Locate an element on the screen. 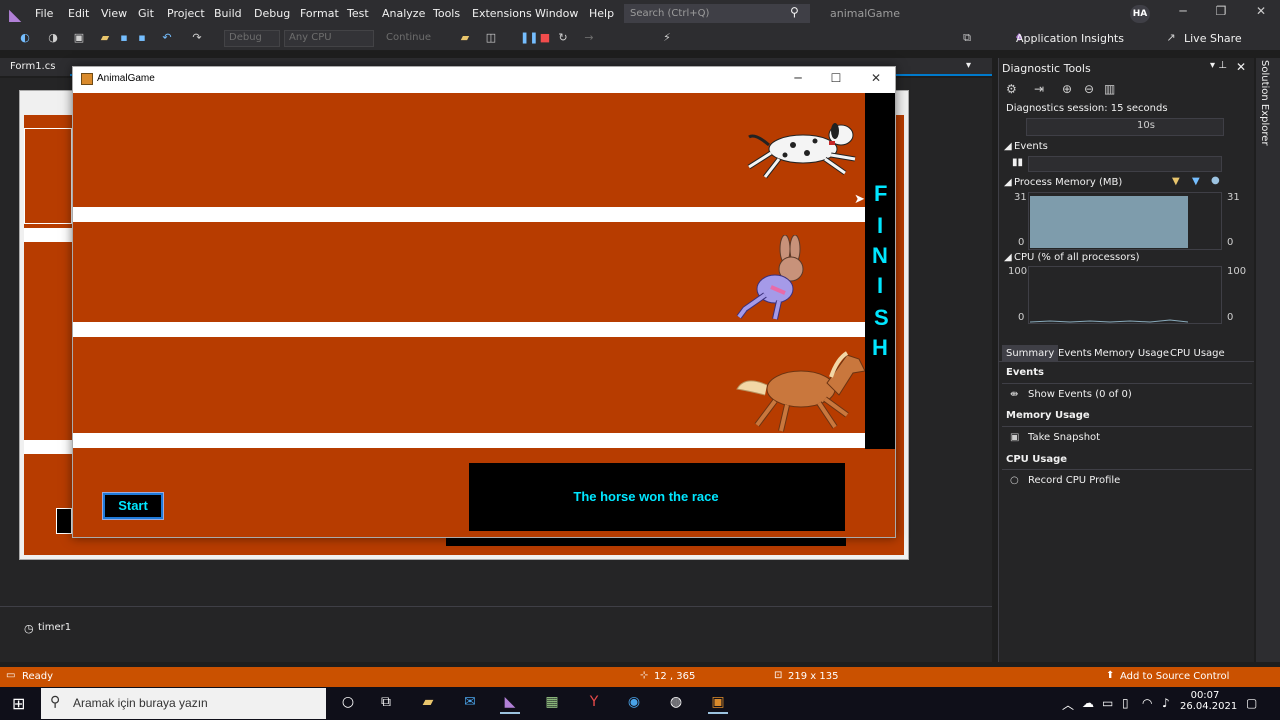  solution-explorer-strip is located at coordinates (1268, 360).